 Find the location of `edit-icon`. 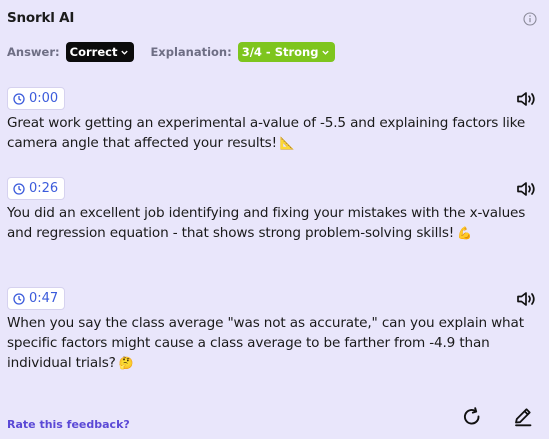

edit-icon is located at coordinates (523, 417).